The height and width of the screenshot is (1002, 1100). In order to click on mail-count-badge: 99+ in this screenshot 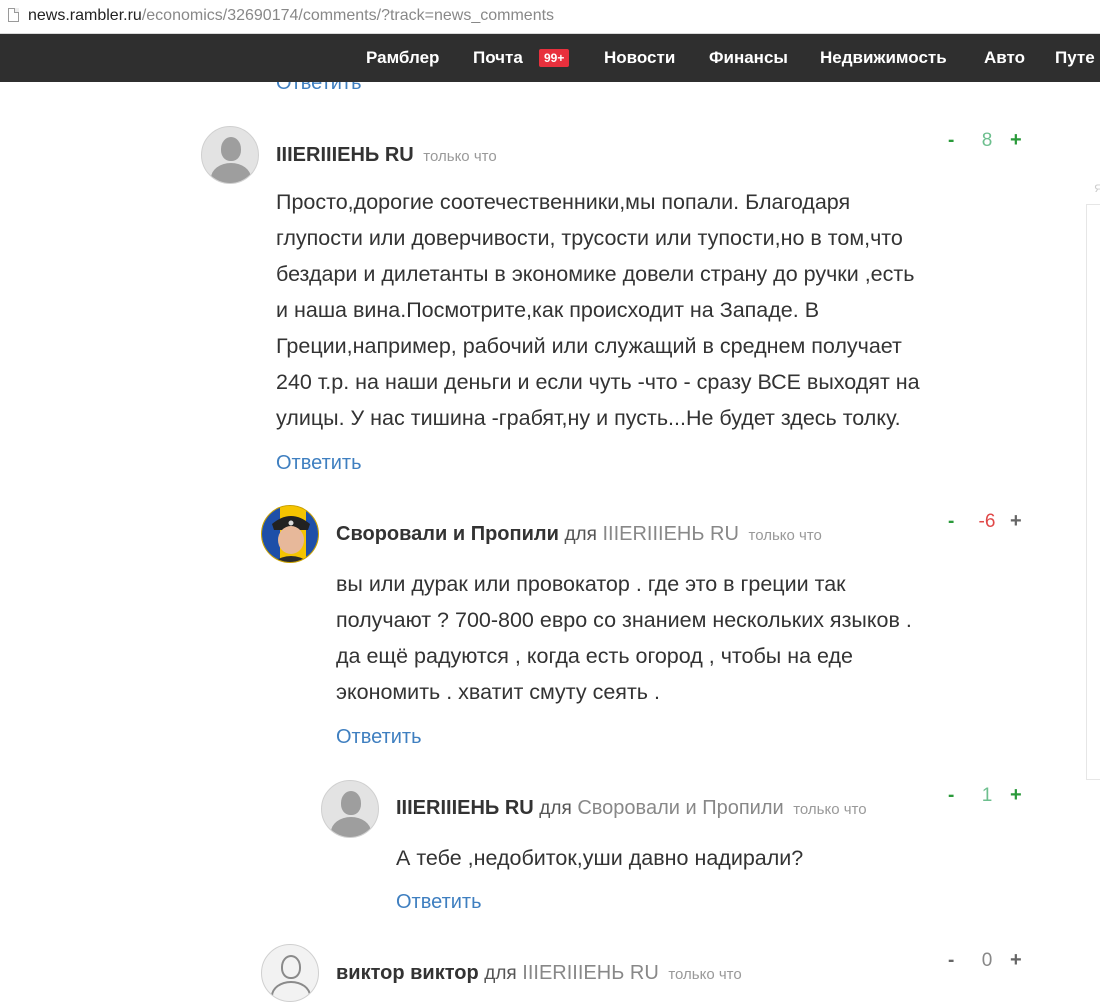, I will do `click(554, 58)`.